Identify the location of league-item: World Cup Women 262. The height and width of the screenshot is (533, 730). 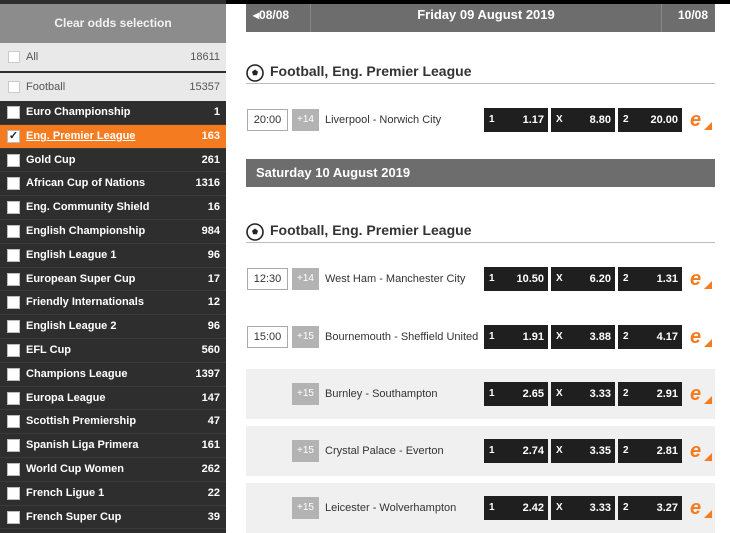
(113, 470).